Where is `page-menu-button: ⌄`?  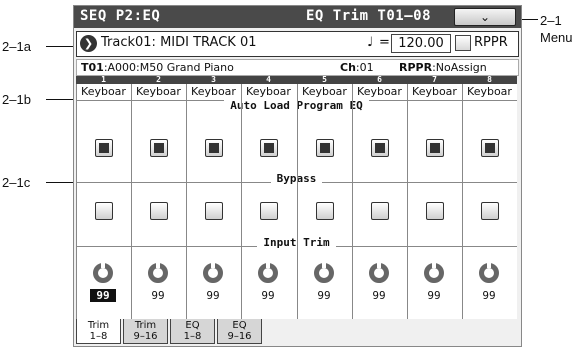 page-menu-button: ⌄ is located at coordinates (485, 17).